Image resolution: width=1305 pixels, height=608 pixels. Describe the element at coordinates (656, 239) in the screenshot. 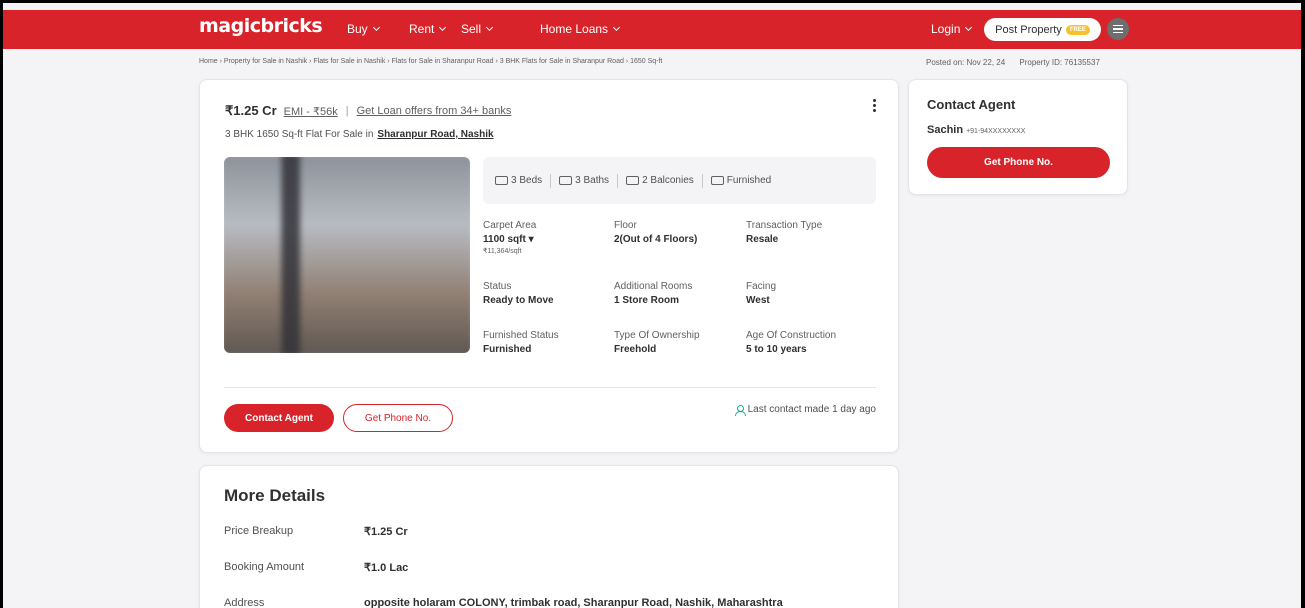

I see `fact-value: 2(Out of 4 Floors)` at that location.